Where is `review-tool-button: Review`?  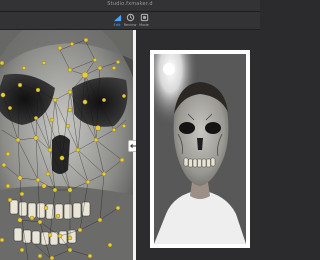
review-tool-button: Review is located at coordinates (130, 21).